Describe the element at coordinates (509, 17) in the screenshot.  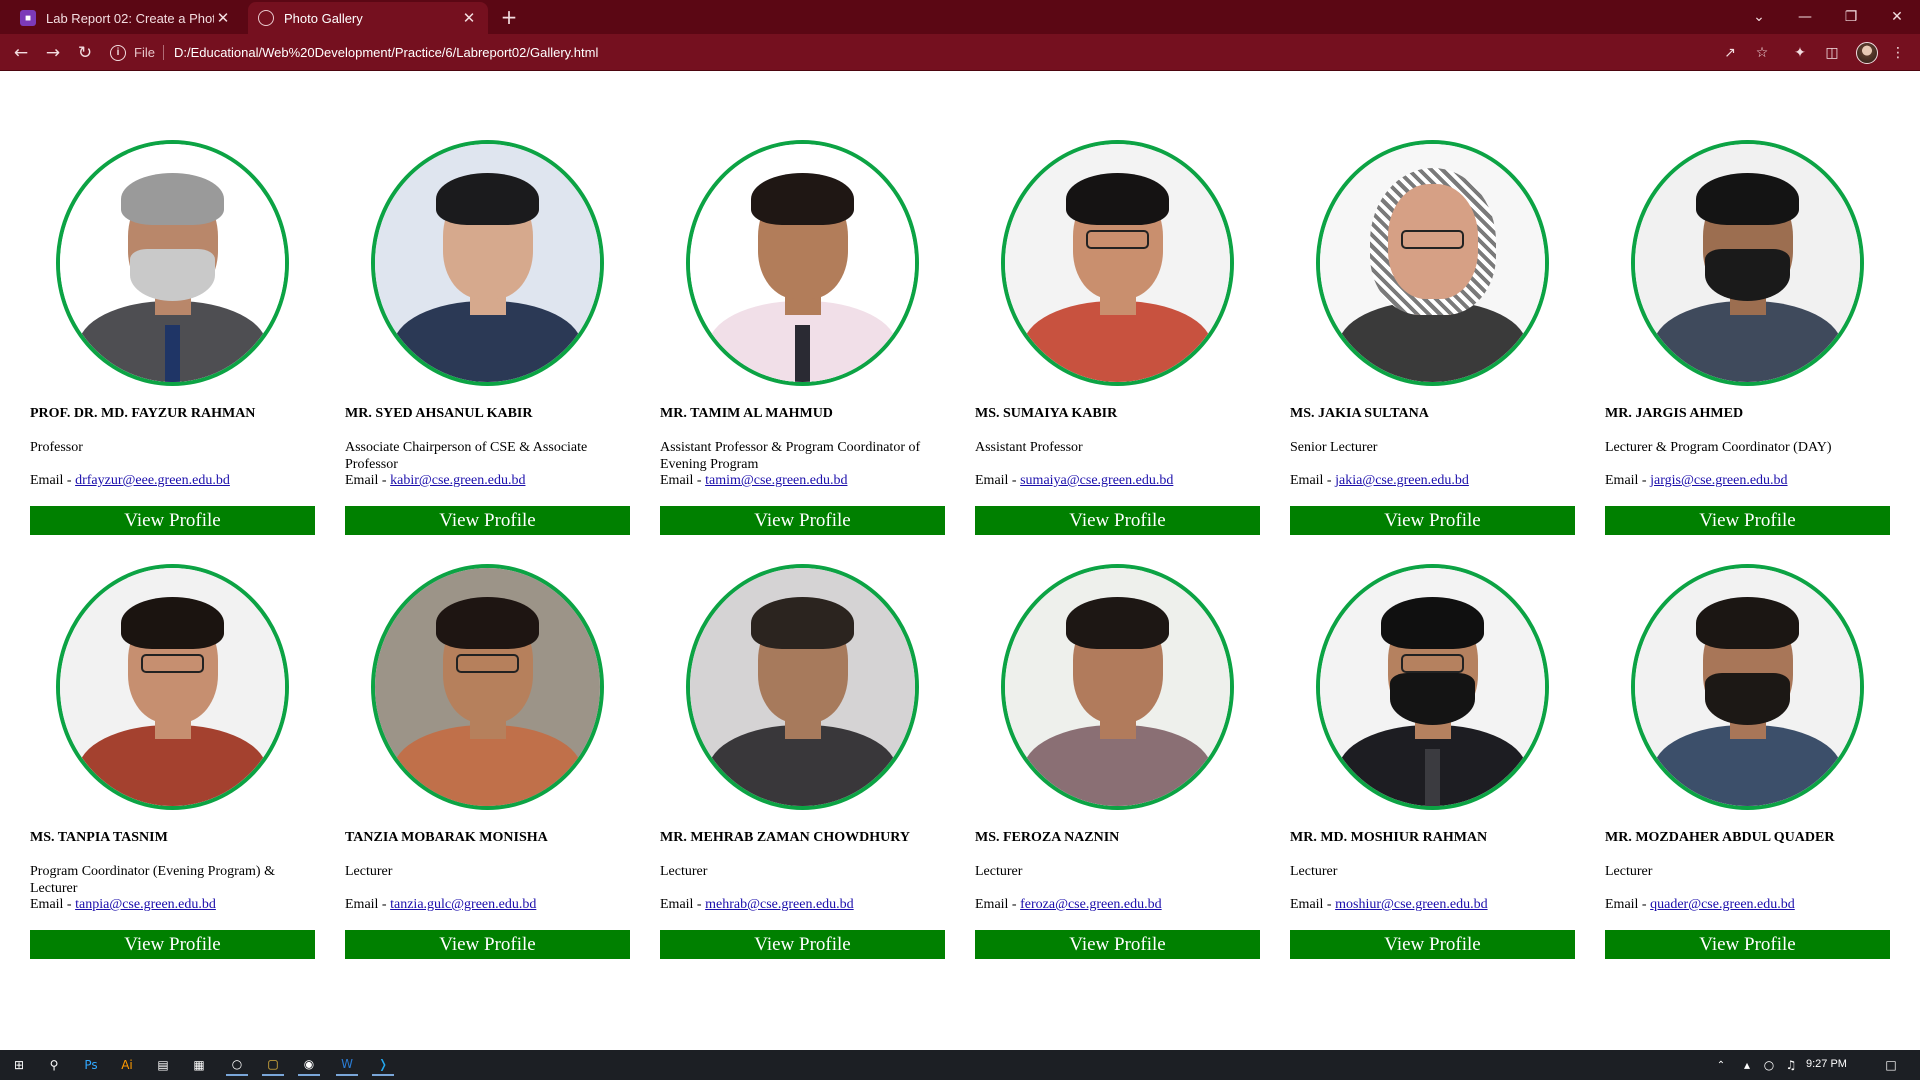
I see `new-tab-button: +` at that location.